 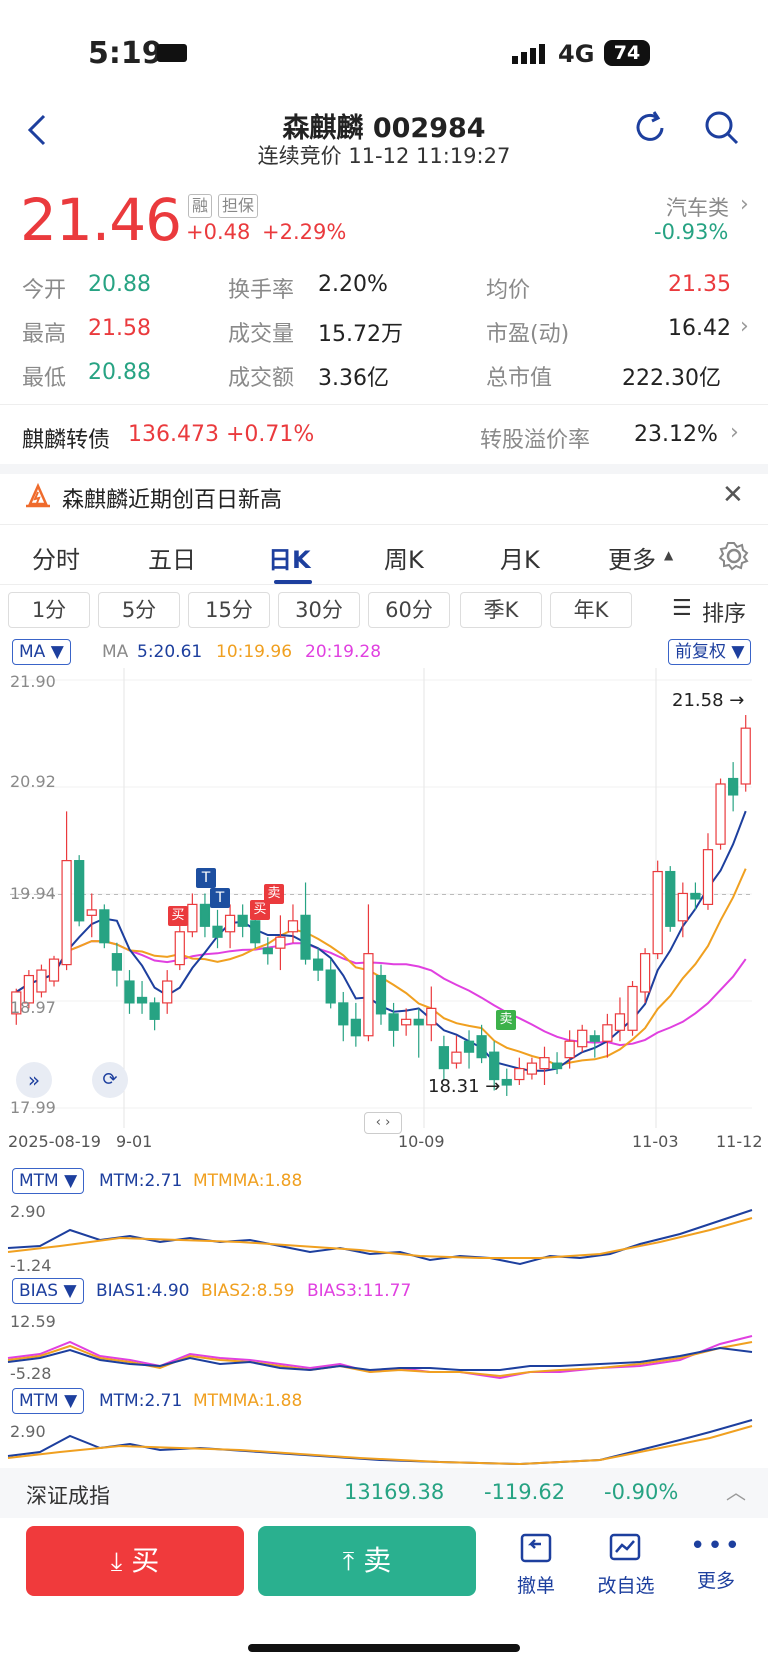 I want to click on period-30min: 30分, so click(x=319, y=610).